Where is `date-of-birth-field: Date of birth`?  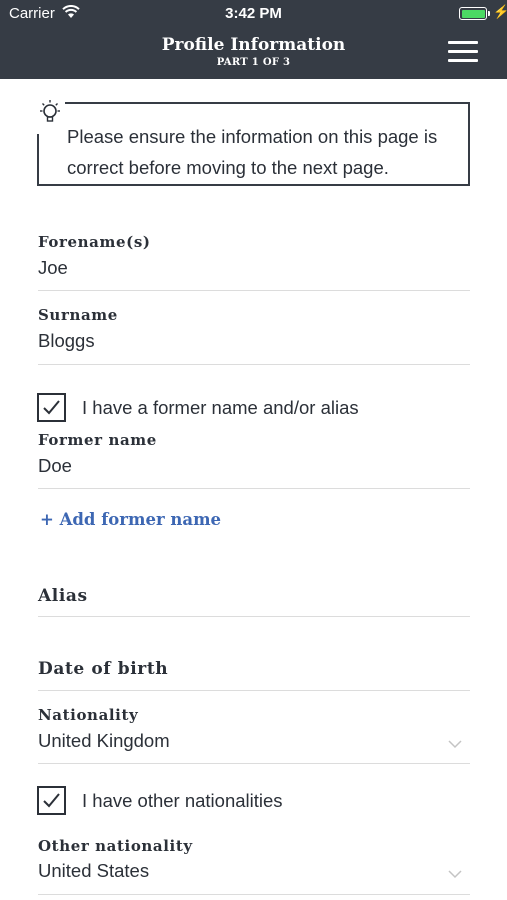 date-of-birth-field: Date of birth is located at coordinates (103, 669).